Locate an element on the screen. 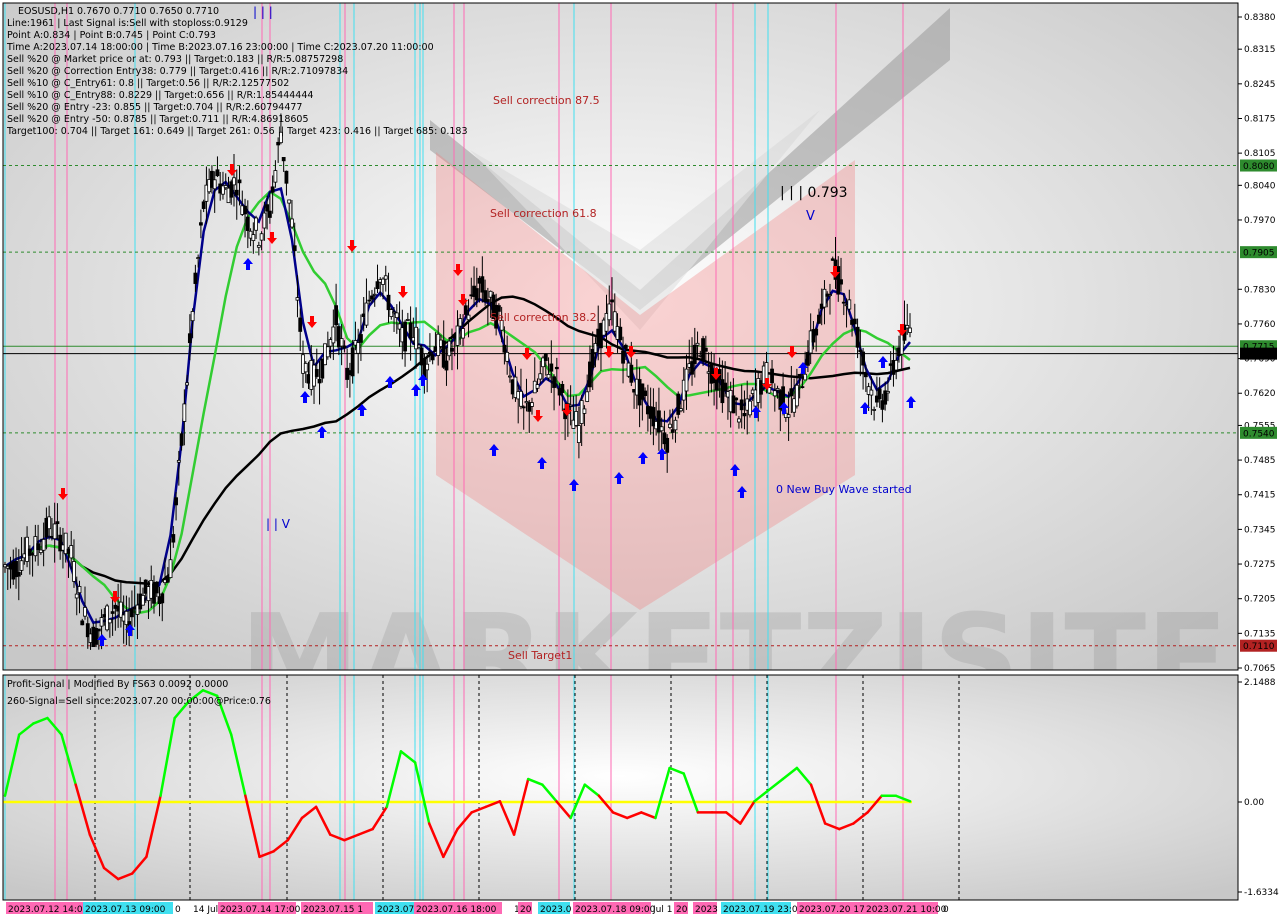  price-tick-label: 0.7275 is located at coordinates (1260, 565).